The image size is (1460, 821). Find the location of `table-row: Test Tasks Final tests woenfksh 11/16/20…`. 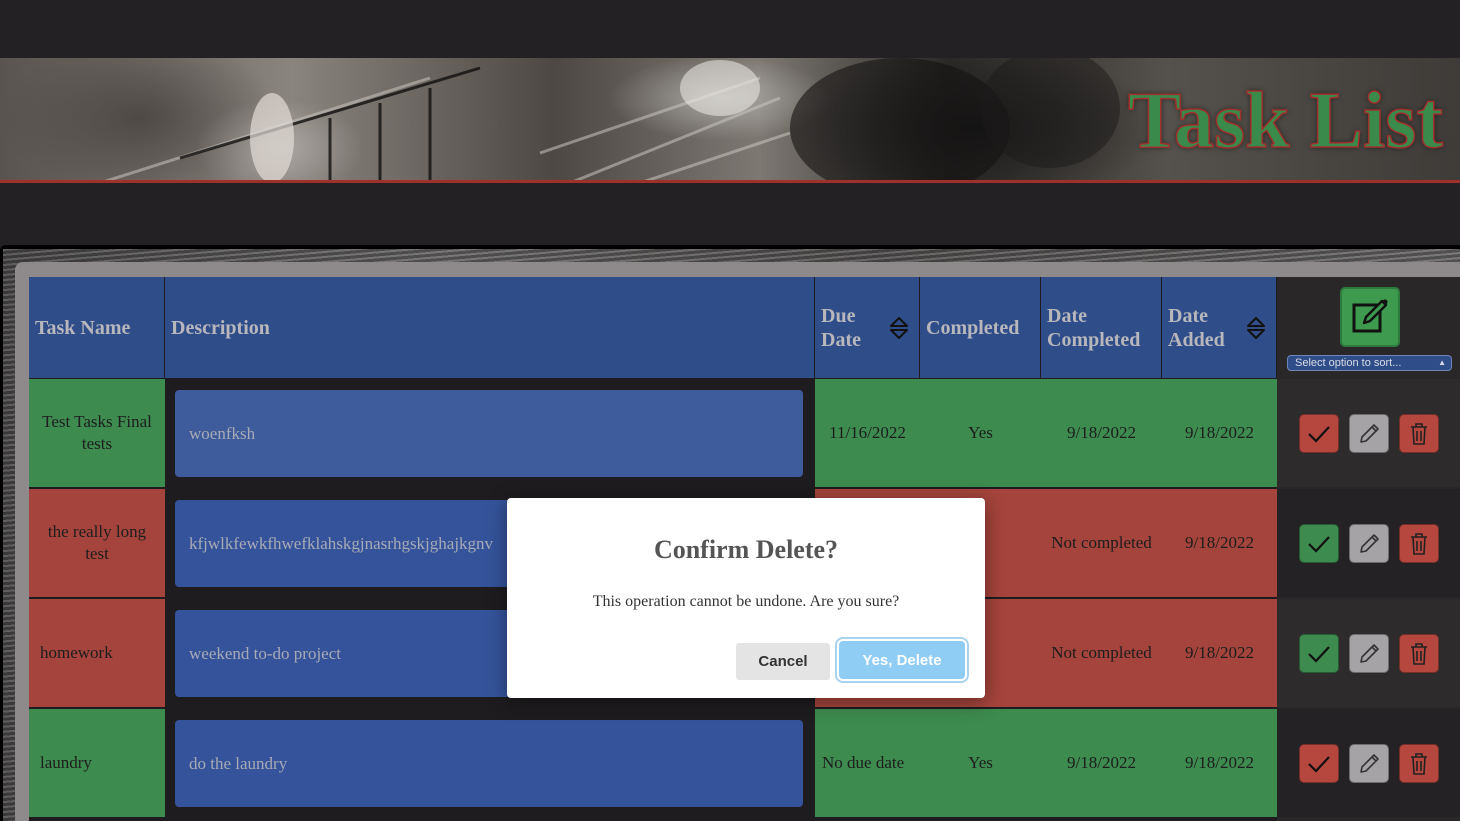

table-row: Test Tasks Final tests woenfksh 11/16/20… is located at coordinates (653, 433).